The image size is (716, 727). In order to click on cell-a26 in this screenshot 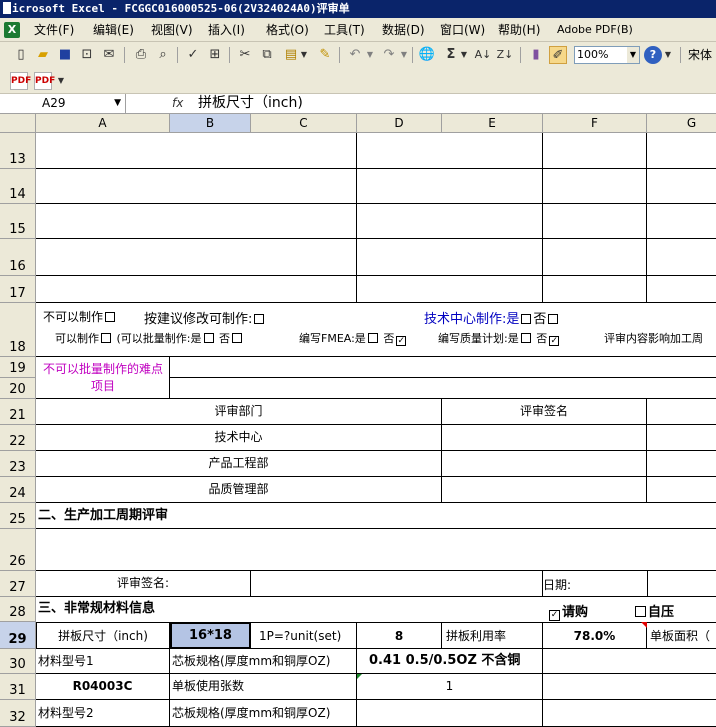, I will do `click(376, 550)`.